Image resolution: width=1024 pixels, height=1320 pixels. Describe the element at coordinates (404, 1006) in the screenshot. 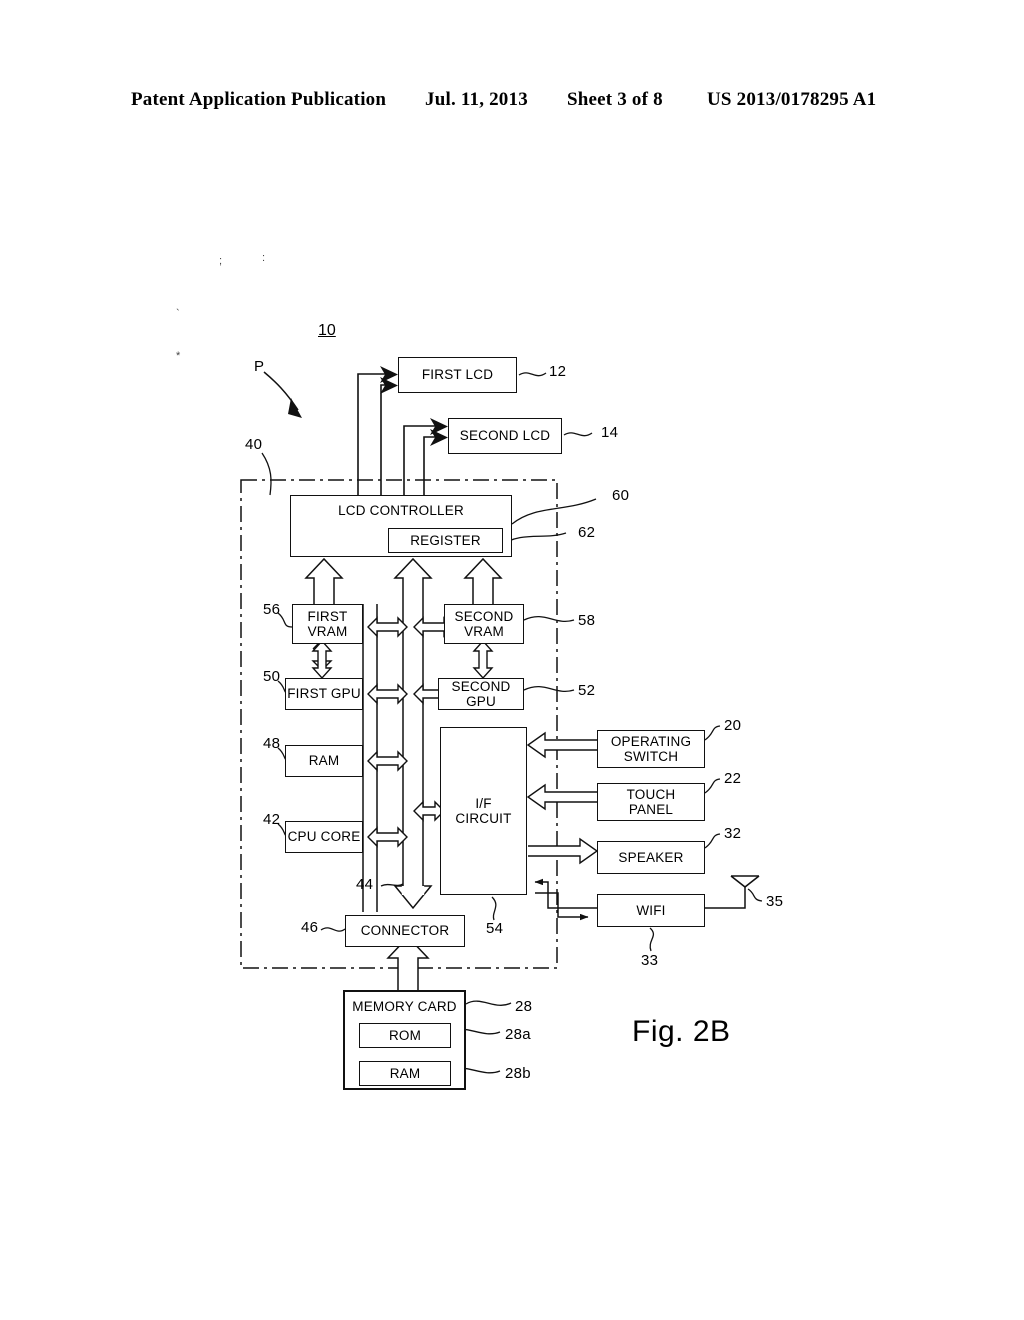

I see `block-memory-card-label: MEMORY CARD` at that location.